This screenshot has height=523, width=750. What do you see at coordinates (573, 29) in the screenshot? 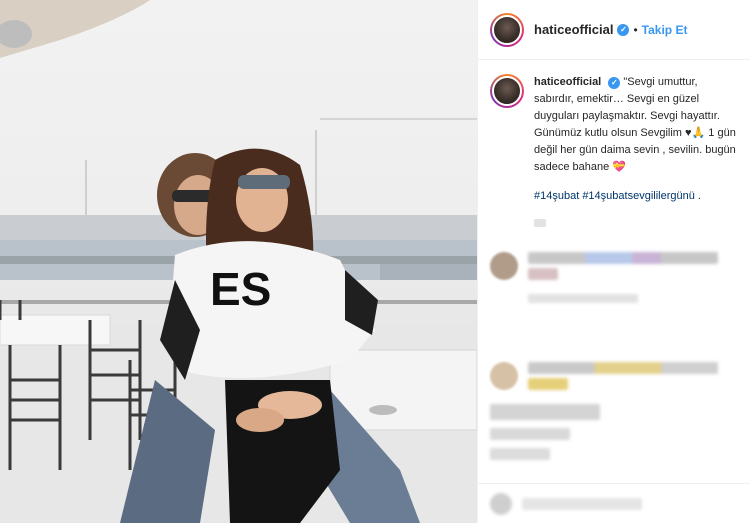
I see `header-username: haticeofficial` at bounding box center [573, 29].